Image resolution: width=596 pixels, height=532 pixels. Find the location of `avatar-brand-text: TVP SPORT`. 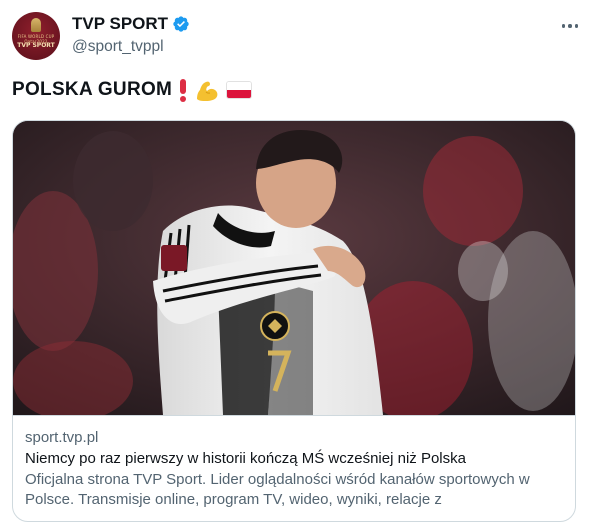

avatar-brand-text: TVP SPORT is located at coordinates (36, 45).